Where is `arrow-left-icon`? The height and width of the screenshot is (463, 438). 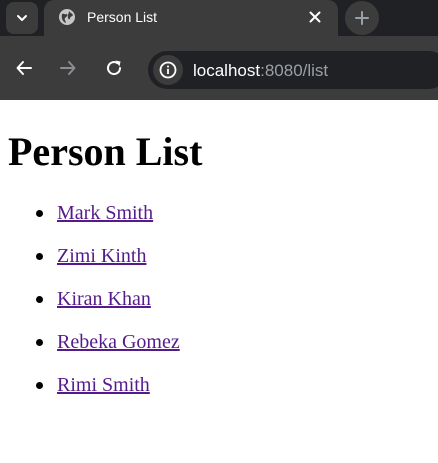
arrow-left-icon is located at coordinates (24, 68).